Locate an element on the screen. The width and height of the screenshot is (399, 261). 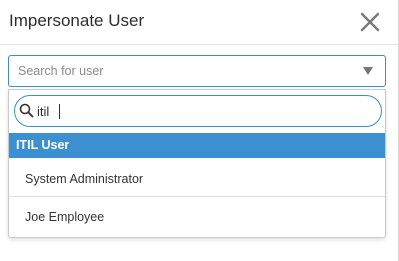
close-icon is located at coordinates (370, 22).